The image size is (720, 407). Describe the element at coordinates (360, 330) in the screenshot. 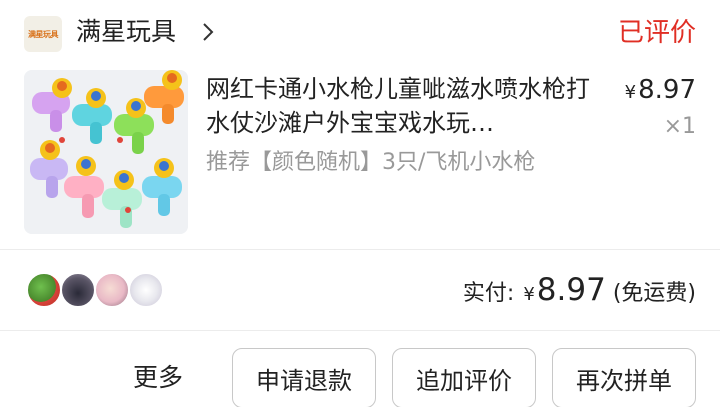

I see `divider` at that location.